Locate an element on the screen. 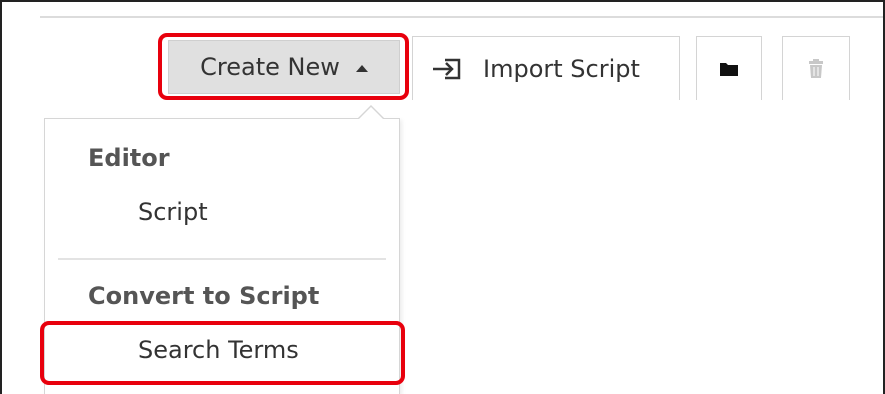  menu-header-editor: Editor is located at coordinates (129, 158).